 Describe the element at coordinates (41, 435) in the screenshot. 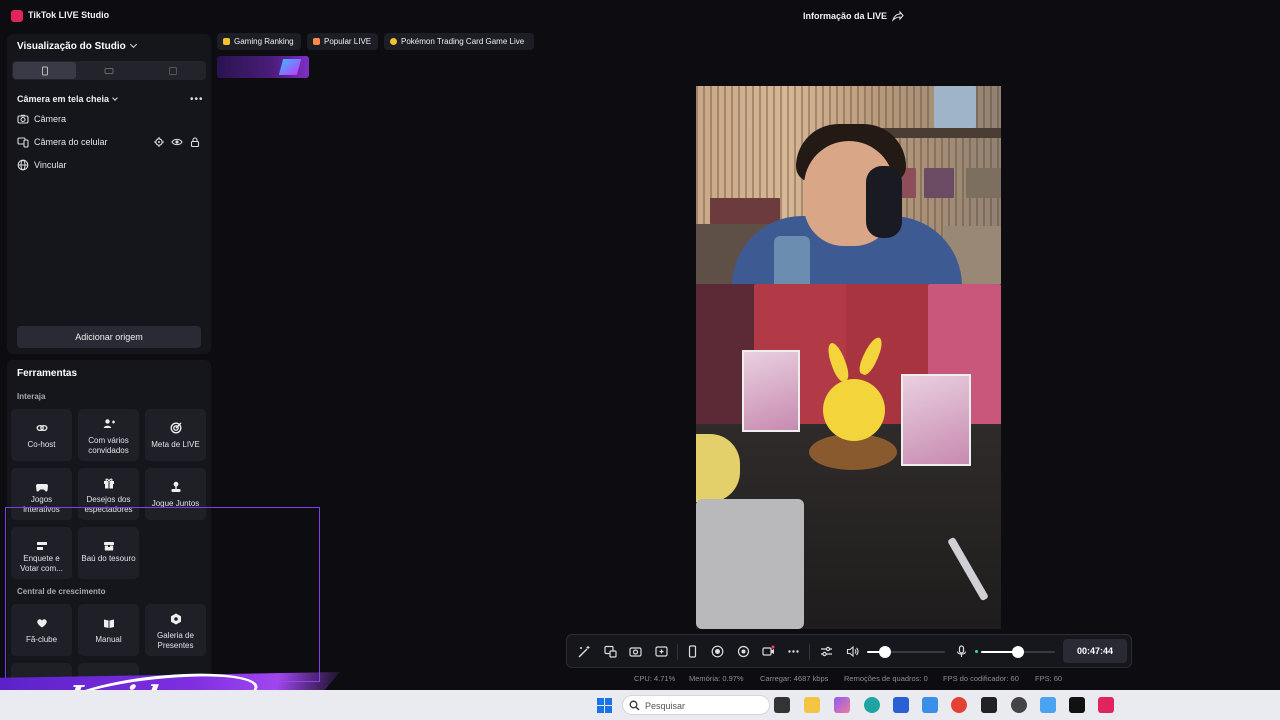

I see `tool-co-host: Co-host` at that location.